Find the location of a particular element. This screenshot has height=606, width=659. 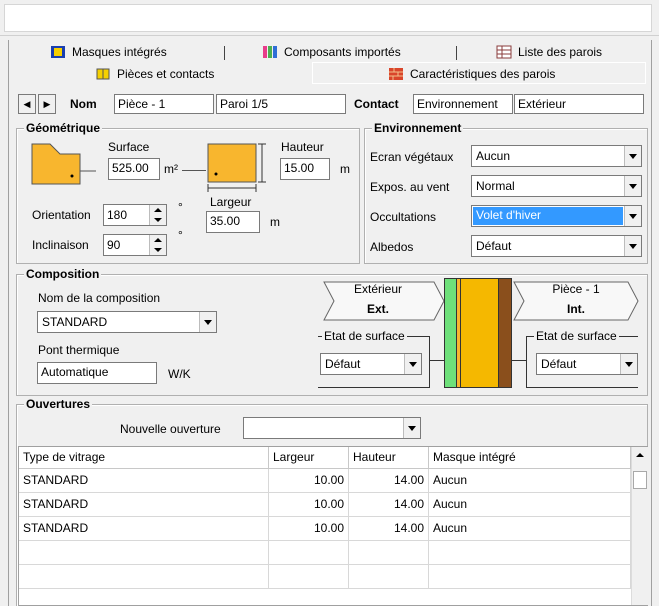

scroll-up-icon is located at coordinates (640, 455).